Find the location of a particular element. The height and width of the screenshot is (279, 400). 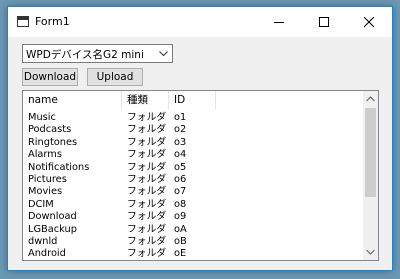

item-id: o2 is located at coordinates (180, 130).